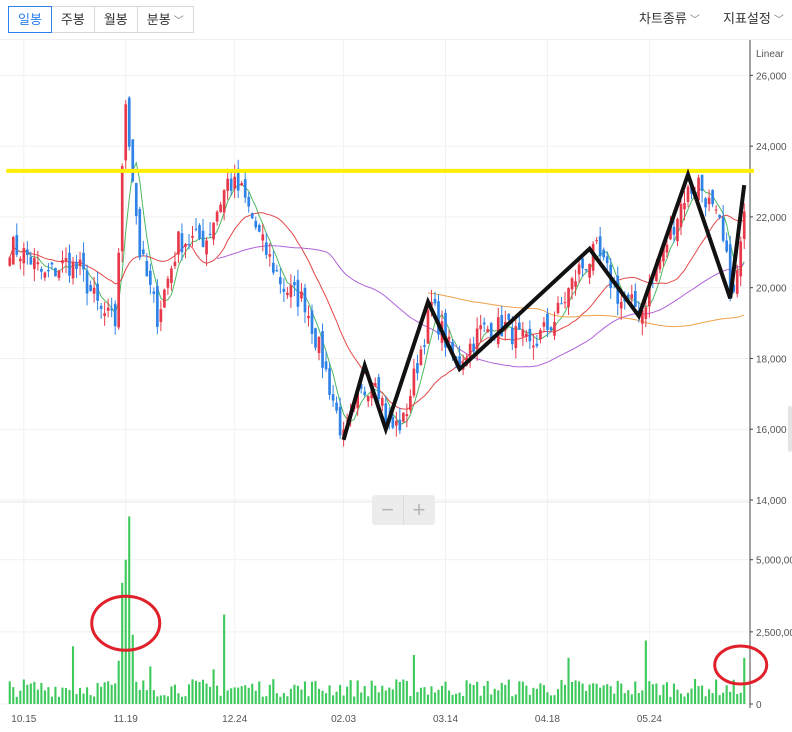  What do you see at coordinates (669, 17) in the screenshot?
I see `chart-type-menu: 차트종류 ﹀` at bounding box center [669, 17].